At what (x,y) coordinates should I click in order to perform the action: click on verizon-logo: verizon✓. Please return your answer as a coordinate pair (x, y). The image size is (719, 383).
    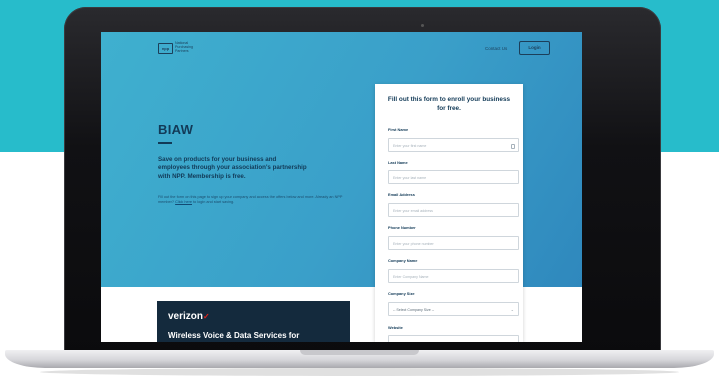
    Looking at the image, I should click on (189, 316).